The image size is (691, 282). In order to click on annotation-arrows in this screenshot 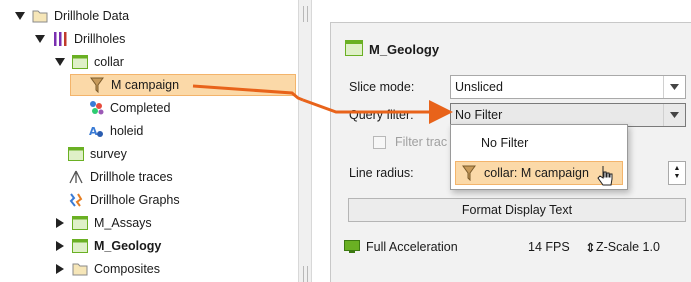, I will do `click(322, 104)`.